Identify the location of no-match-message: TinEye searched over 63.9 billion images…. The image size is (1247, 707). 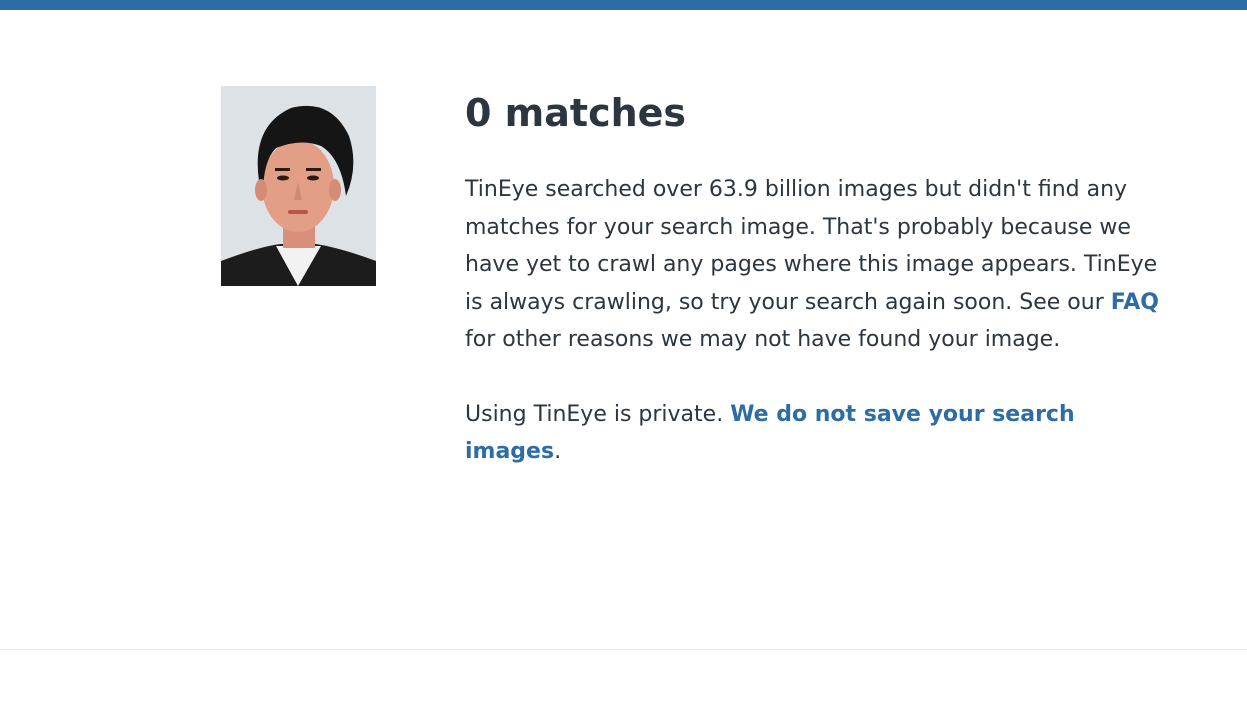
(815, 265).